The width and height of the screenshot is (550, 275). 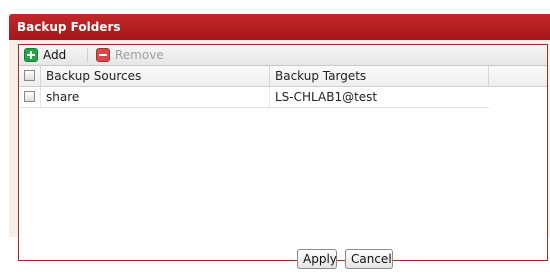 What do you see at coordinates (369, 259) in the screenshot?
I see `cancel-button: Cancel` at bounding box center [369, 259].